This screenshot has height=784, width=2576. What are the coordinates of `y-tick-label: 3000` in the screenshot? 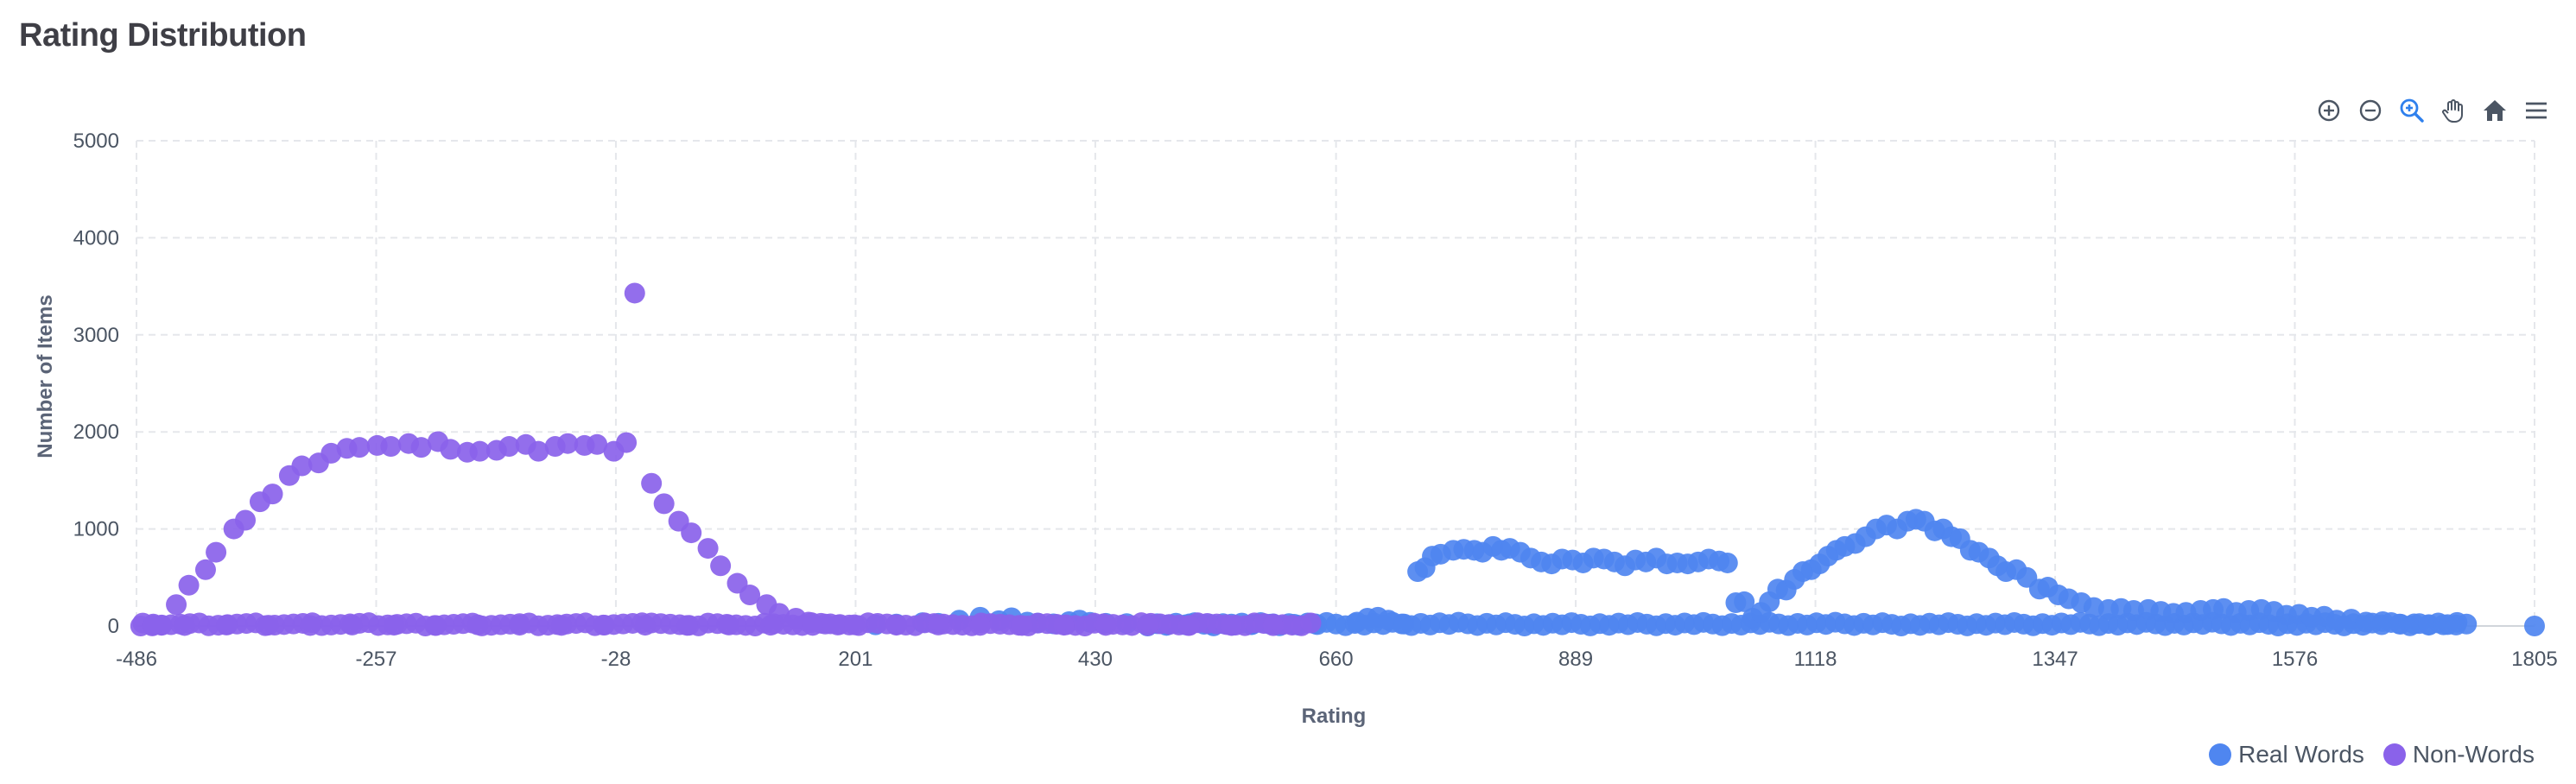 It's located at (96, 336).